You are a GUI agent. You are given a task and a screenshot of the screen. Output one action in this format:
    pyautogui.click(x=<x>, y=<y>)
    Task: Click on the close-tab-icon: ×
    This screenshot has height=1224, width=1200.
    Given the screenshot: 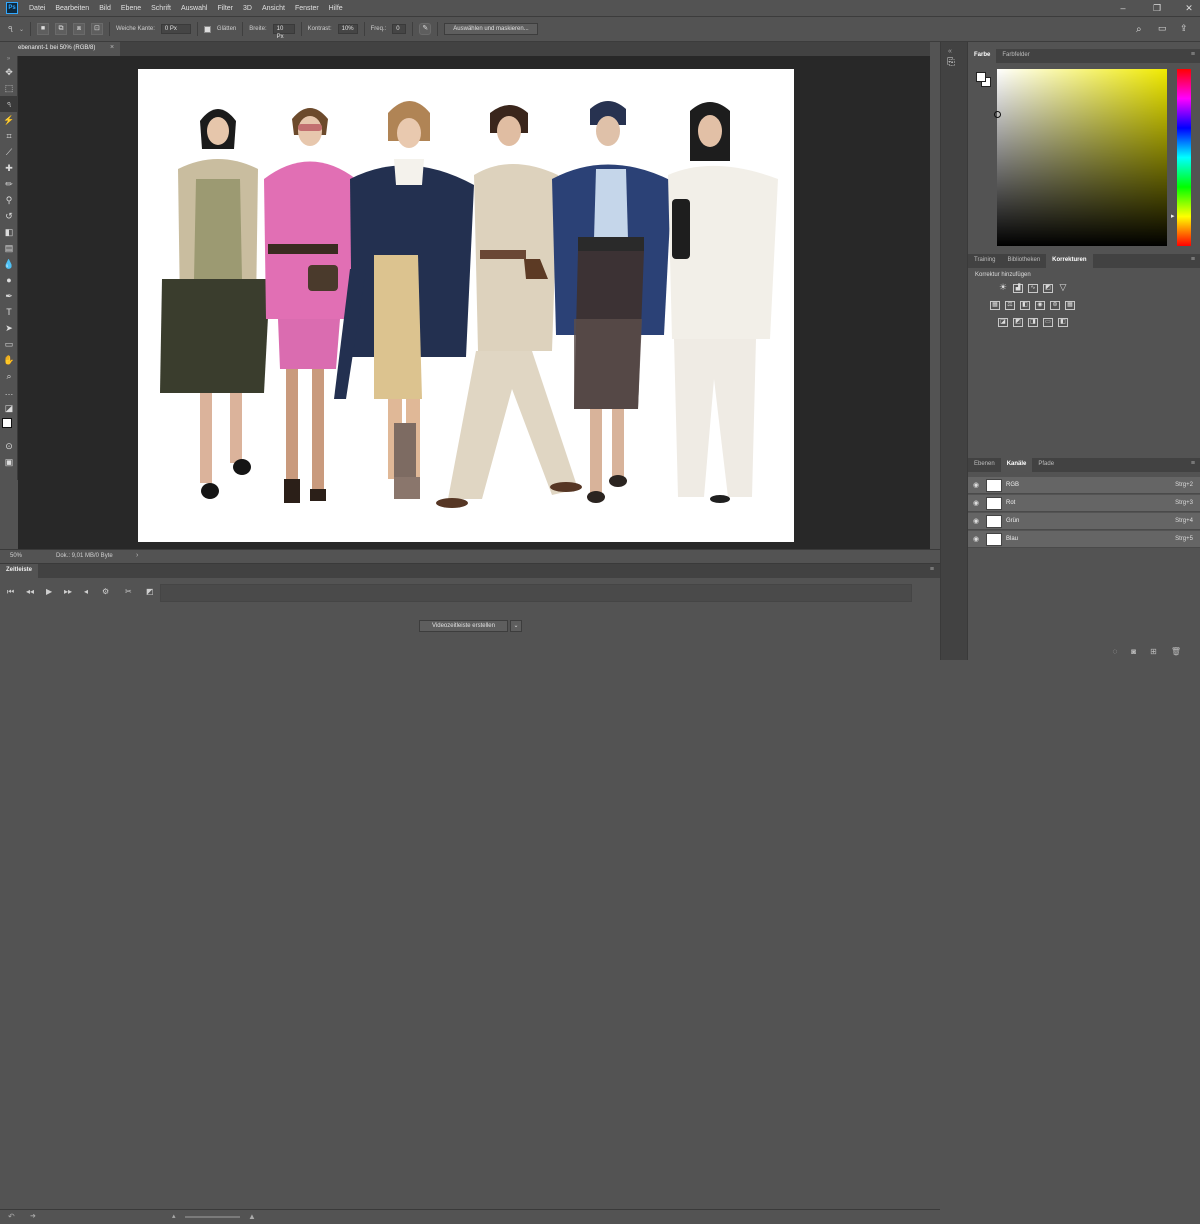 What is the action you would take?
    pyautogui.click(x=112, y=47)
    